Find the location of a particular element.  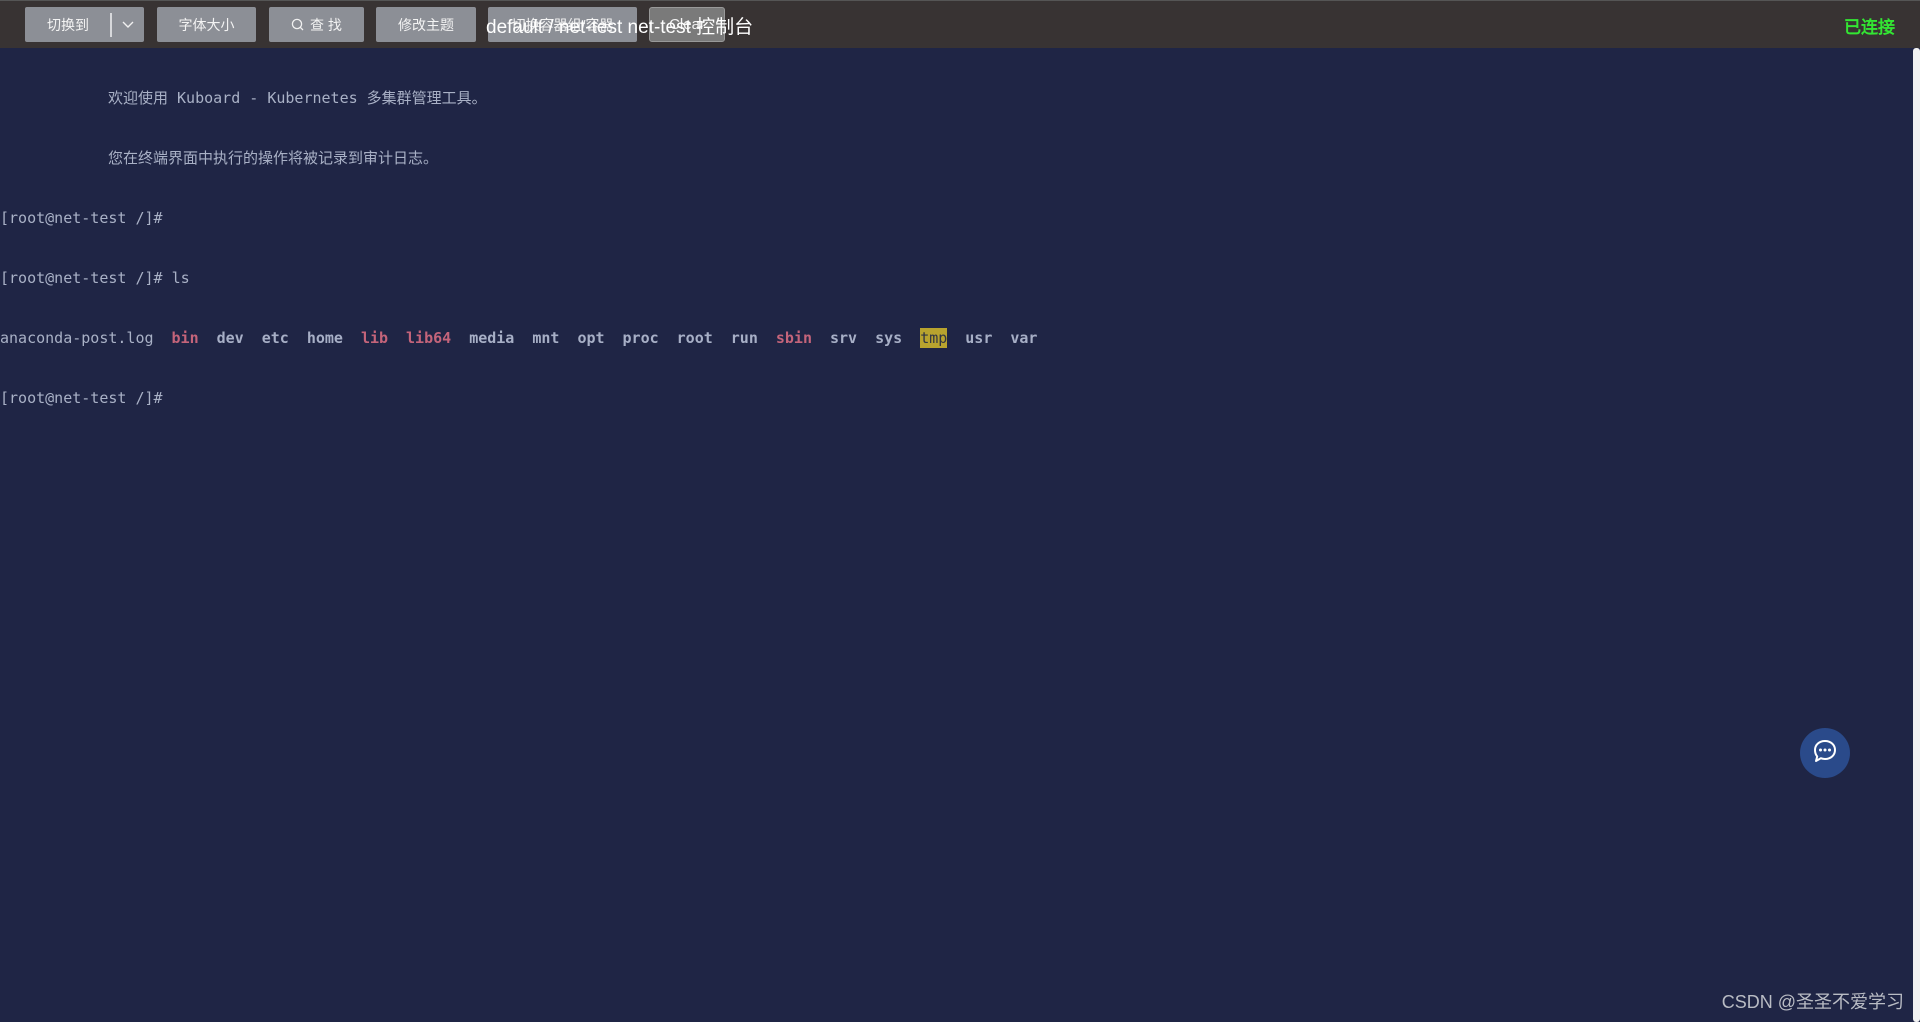

prompt-line: [root@net-test /]# is located at coordinates (81, 218).